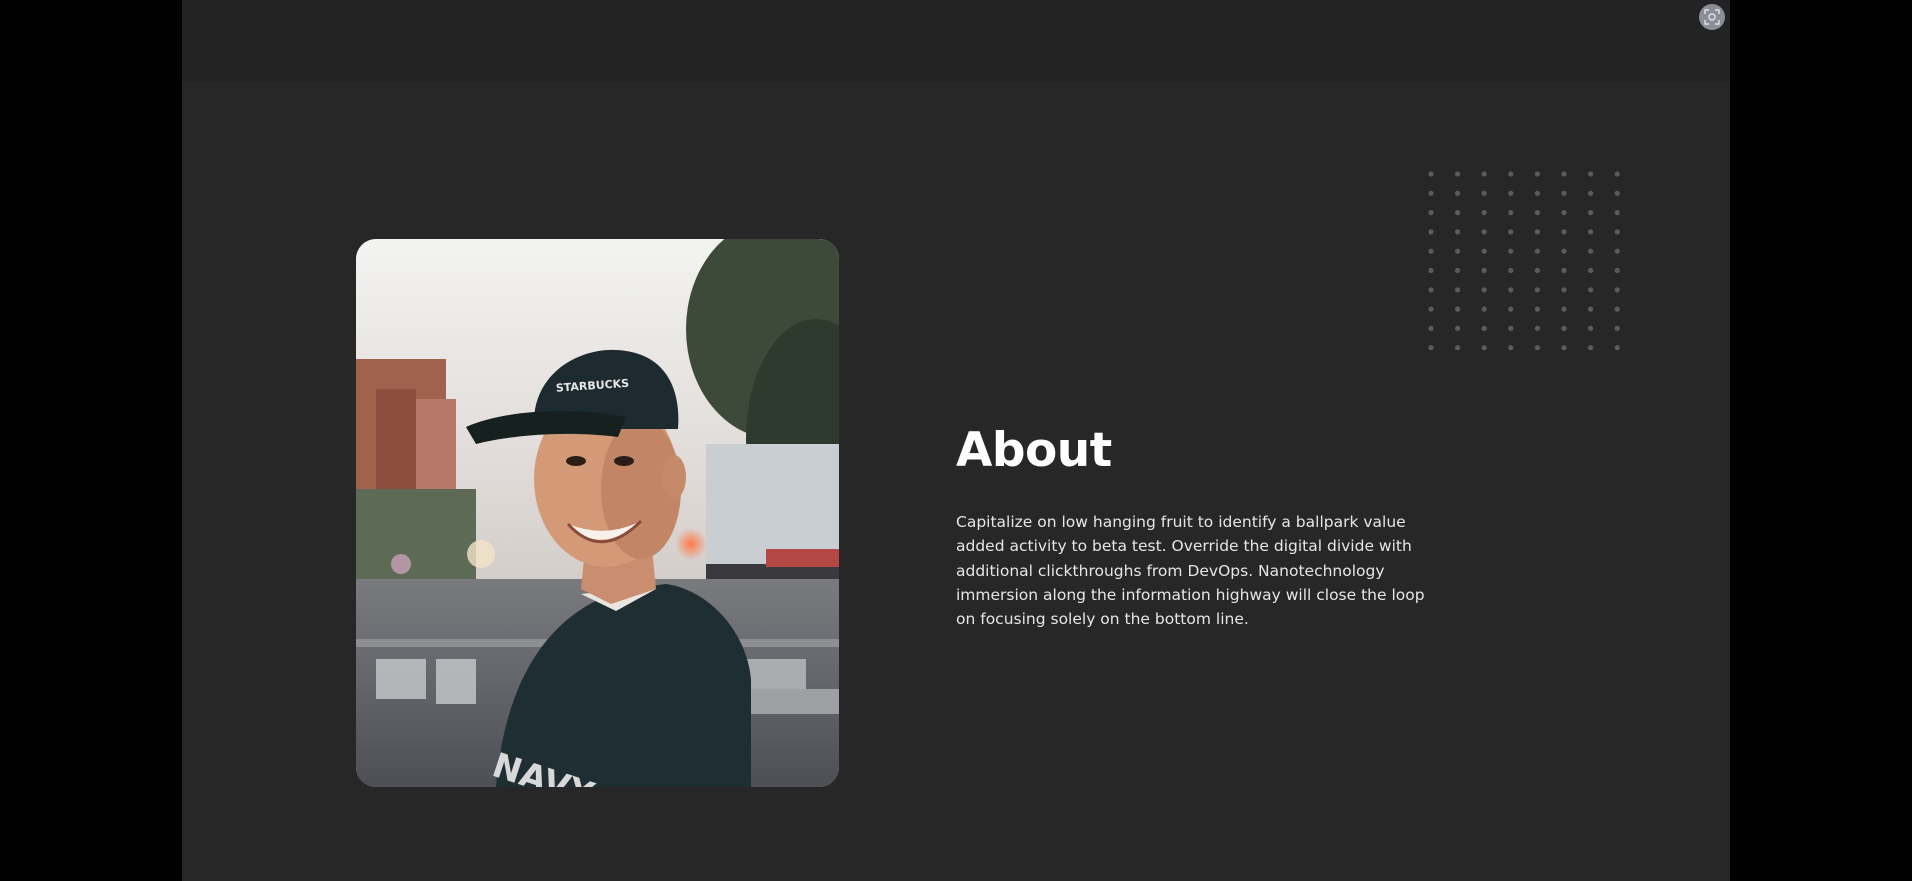  What do you see at coordinates (1524, 261) in the screenshot?
I see `dot-grid-decoration` at bounding box center [1524, 261].